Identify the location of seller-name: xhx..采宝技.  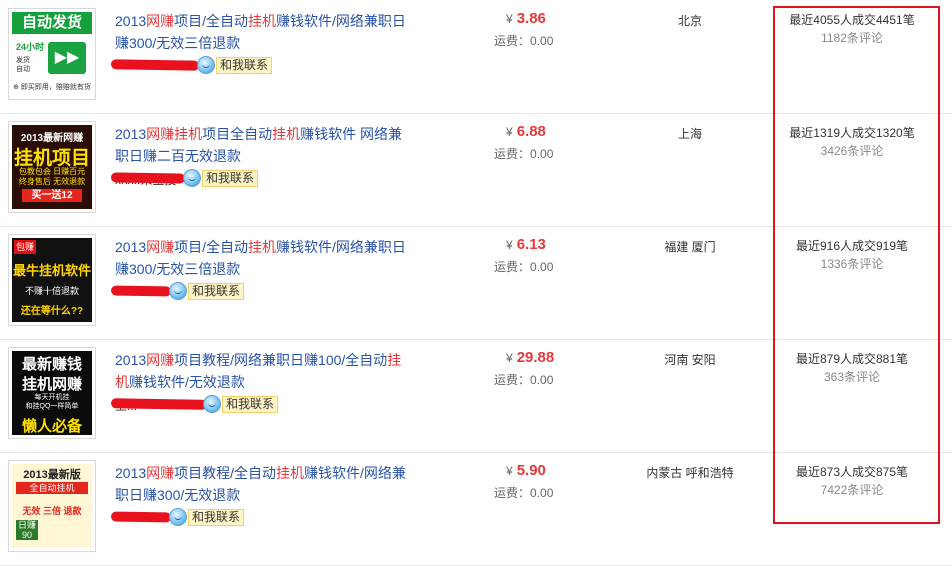
(148, 179).